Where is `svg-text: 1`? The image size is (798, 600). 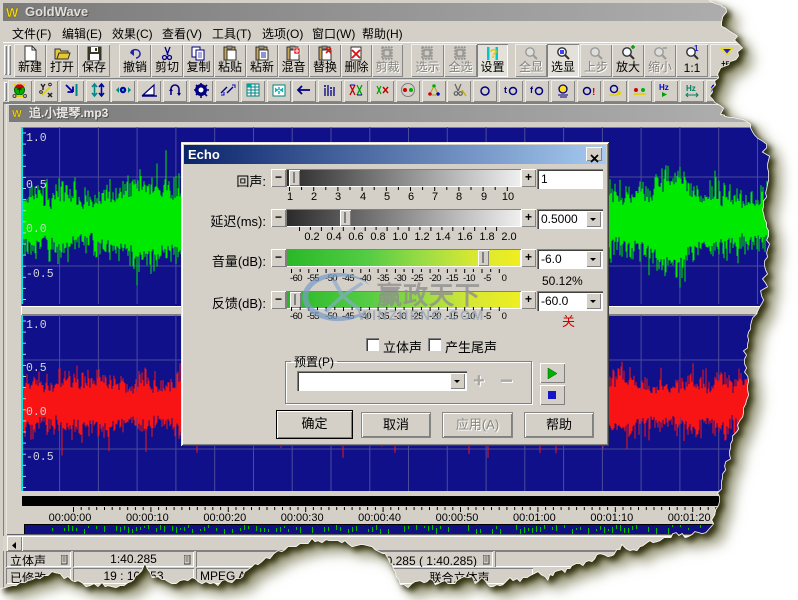 svg-text: 1 is located at coordinates (696, 49).